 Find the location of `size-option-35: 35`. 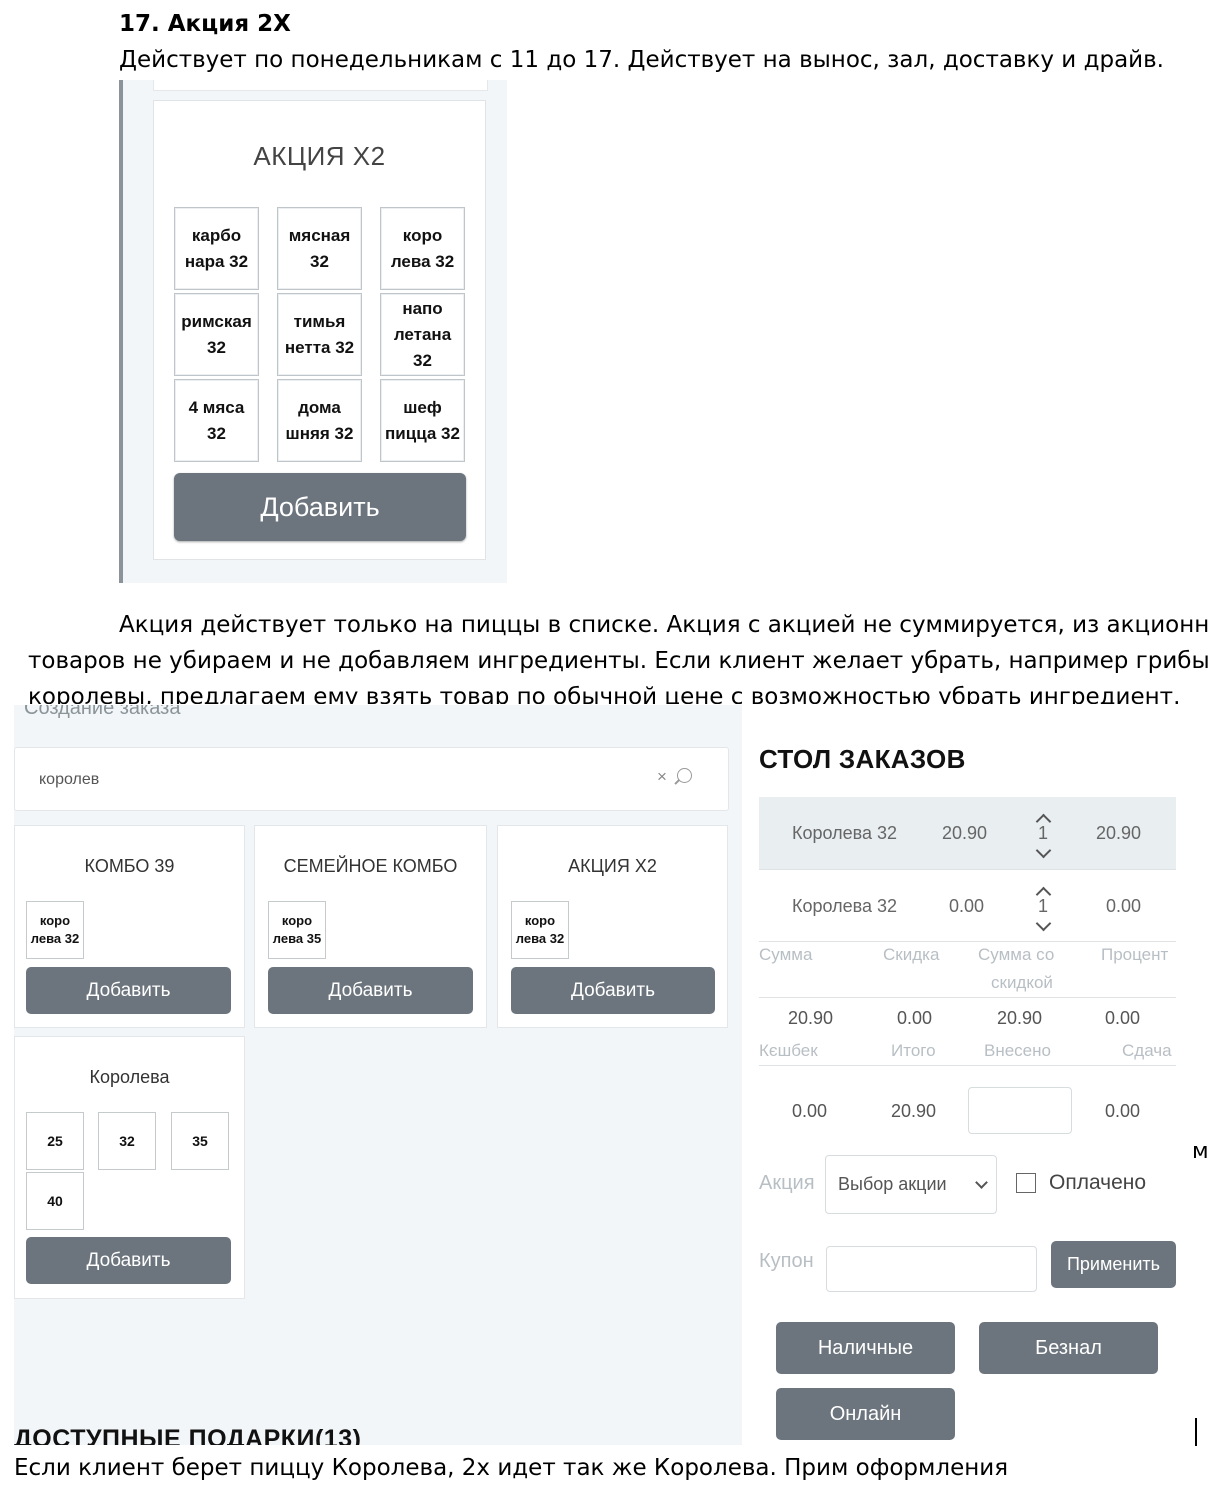

size-option-35: 35 is located at coordinates (200, 1141).